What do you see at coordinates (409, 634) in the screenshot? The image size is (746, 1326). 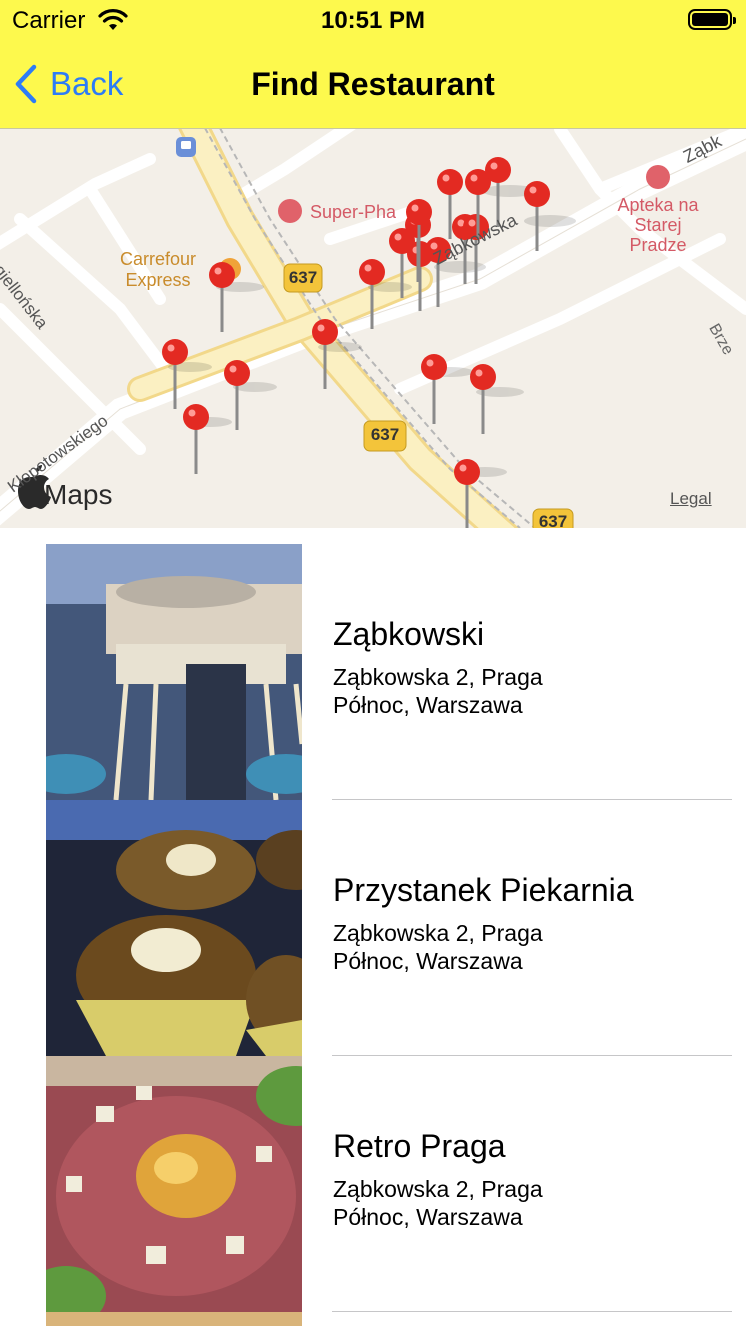 I see `restaurant-name: Ząbkowski` at bounding box center [409, 634].